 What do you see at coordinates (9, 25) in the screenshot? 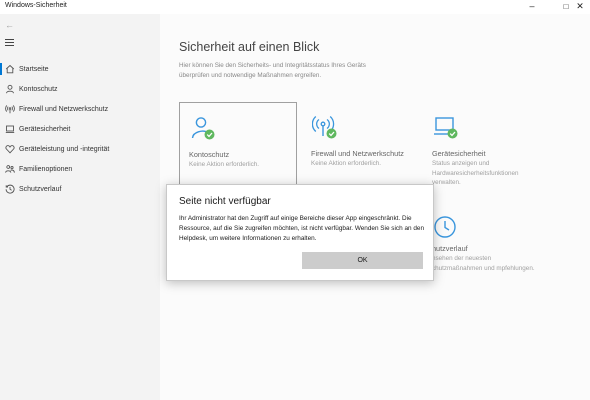
I see `back-button: ←` at bounding box center [9, 25].